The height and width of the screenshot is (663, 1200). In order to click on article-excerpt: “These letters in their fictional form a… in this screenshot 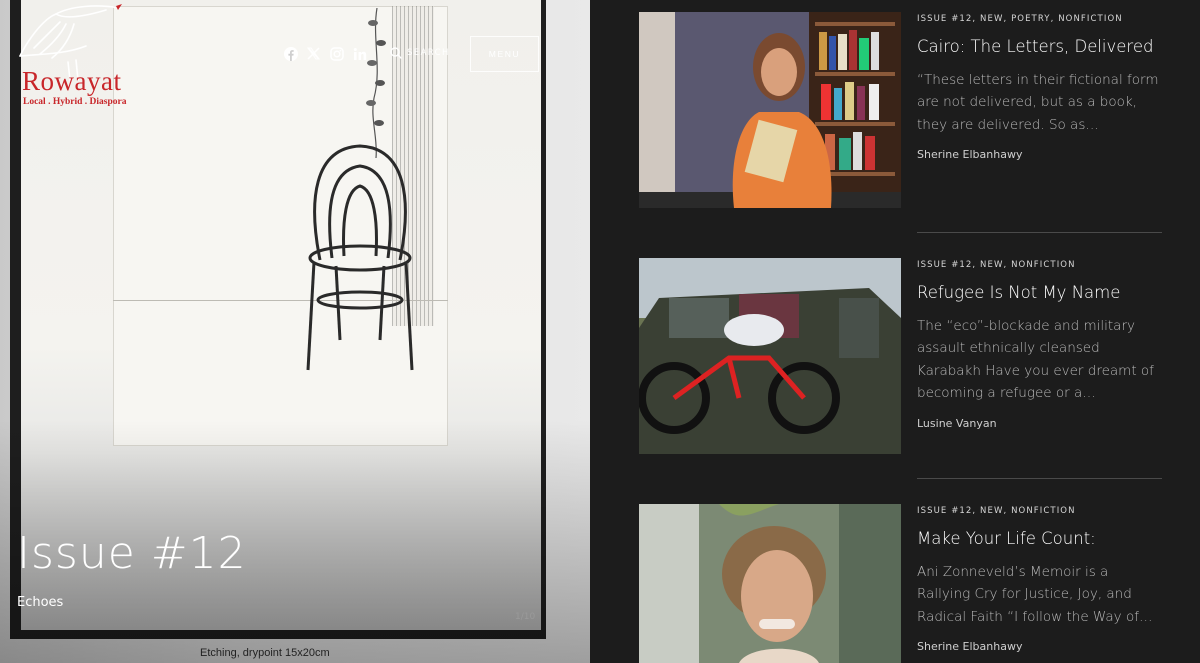, I will do `click(1038, 102)`.